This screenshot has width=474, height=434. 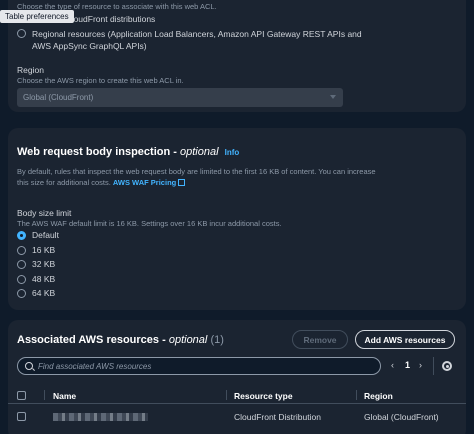 I want to click on size-option-48kb: 48 KB, so click(x=36, y=279).